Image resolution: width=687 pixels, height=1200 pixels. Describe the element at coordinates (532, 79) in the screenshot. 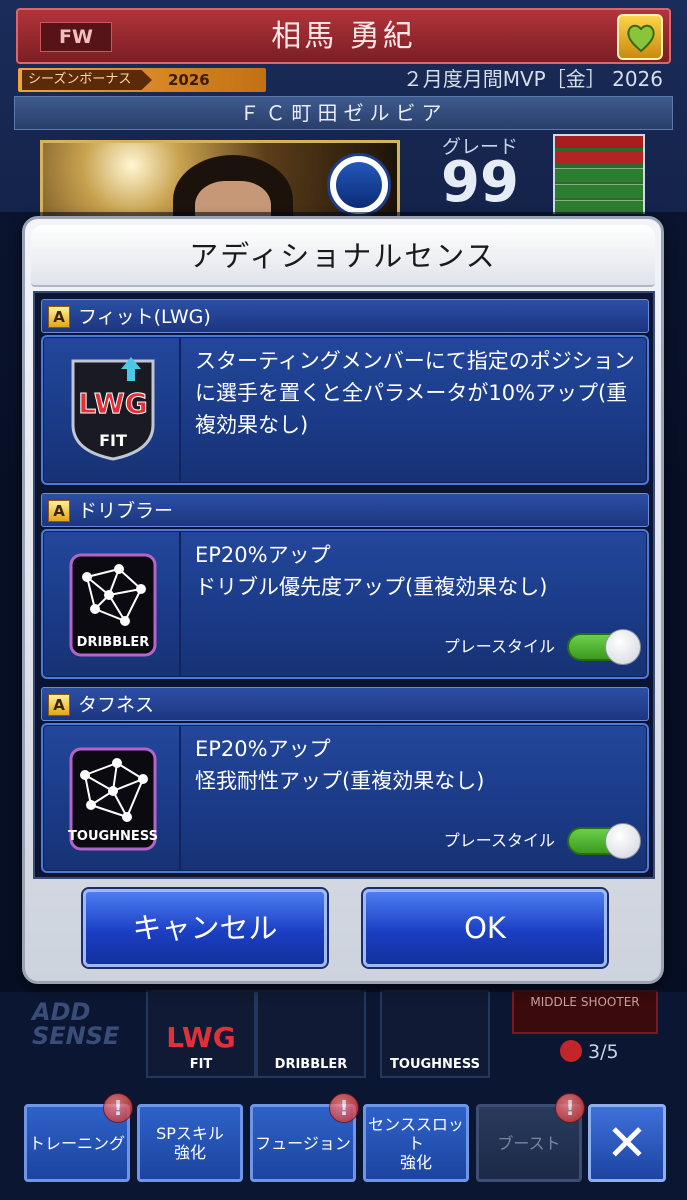

I see `mvp-text: ２月度月間MVP［金］ 2026` at that location.